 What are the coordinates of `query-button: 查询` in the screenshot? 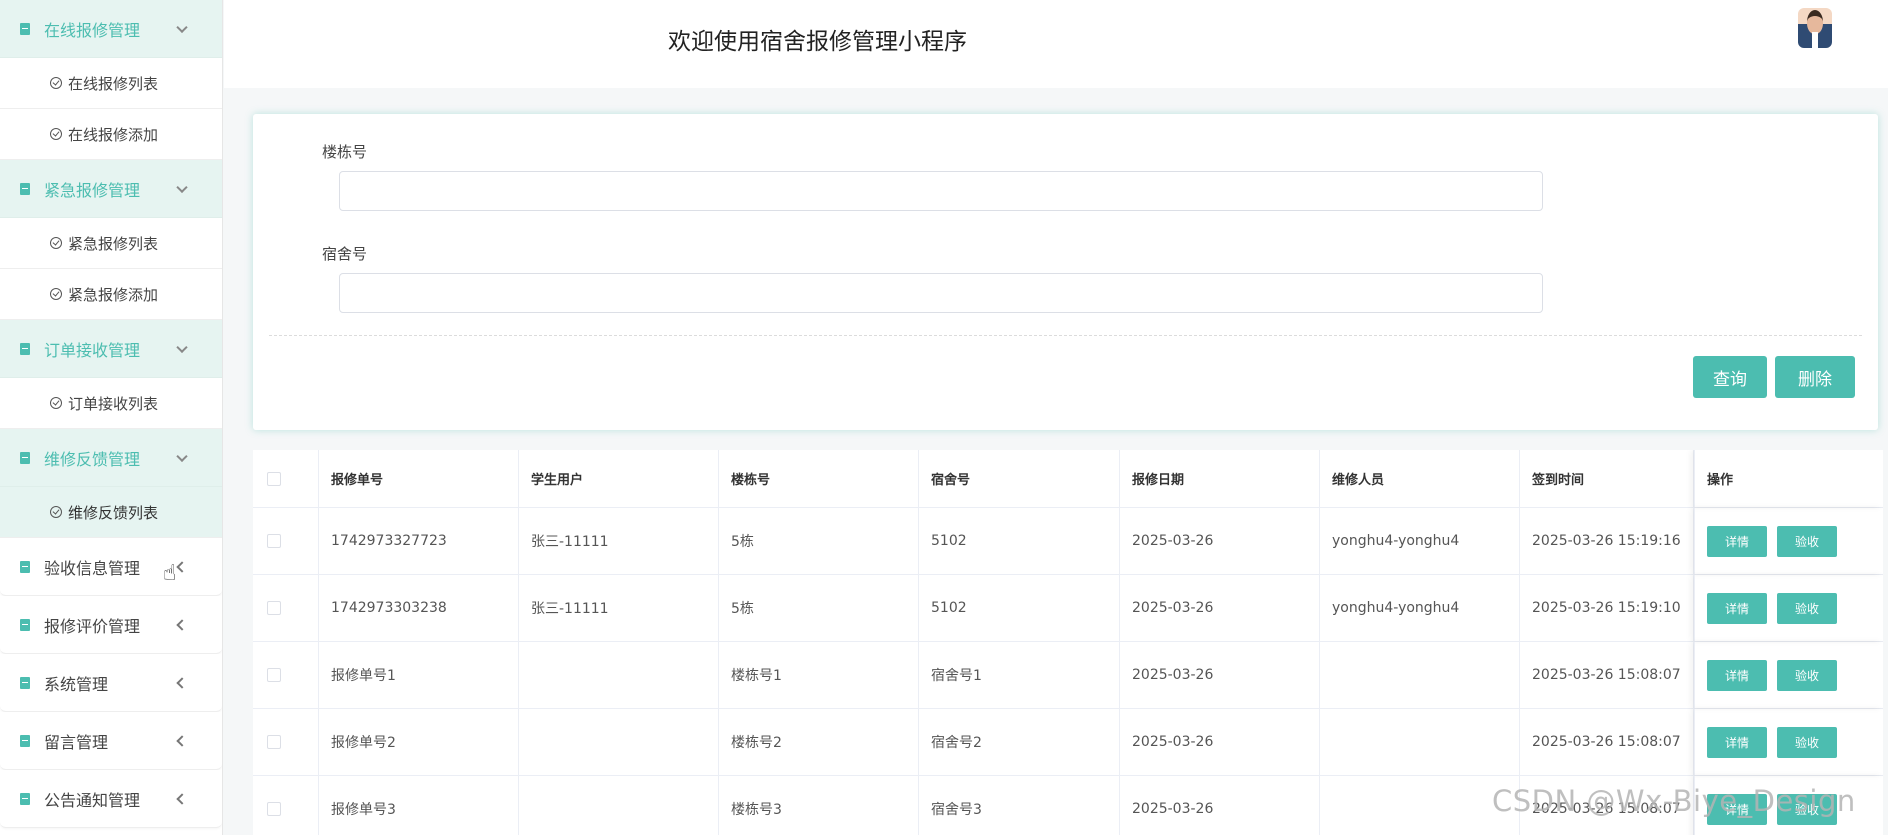 It's located at (1730, 377).